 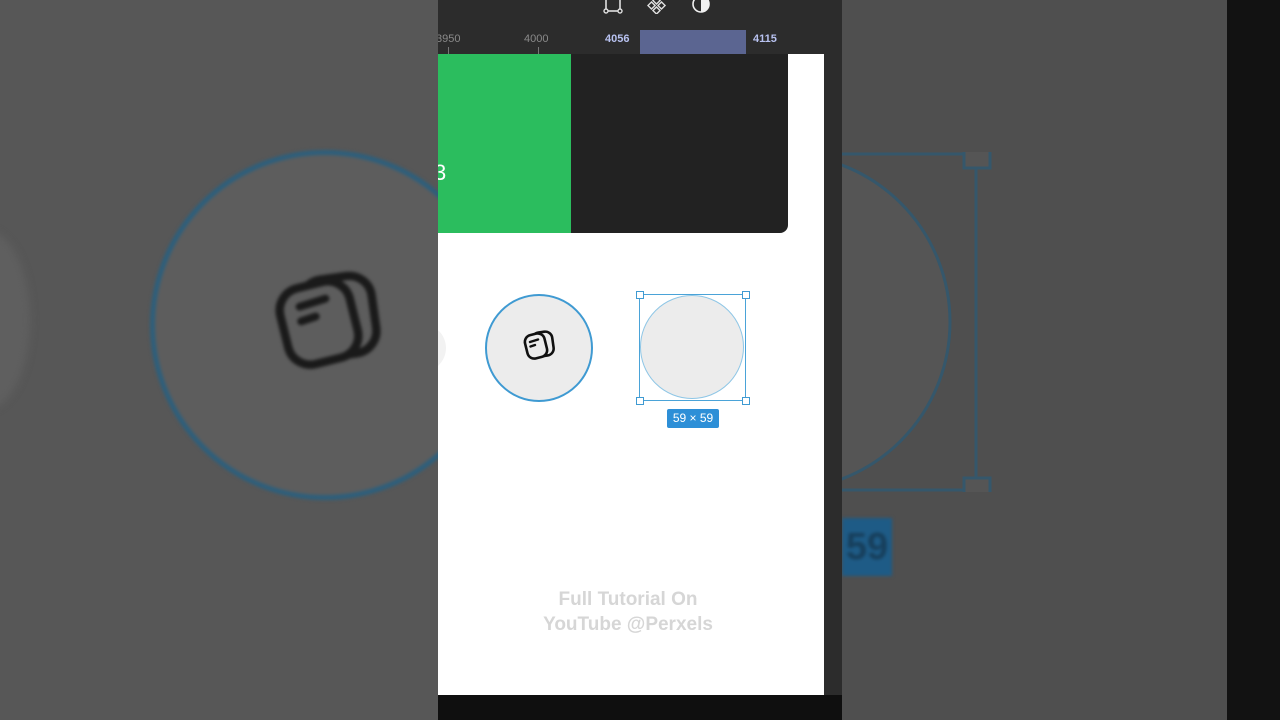 What do you see at coordinates (640, 707) in the screenshot?
I see `bottom-bar` at bounding box center [640, 707].